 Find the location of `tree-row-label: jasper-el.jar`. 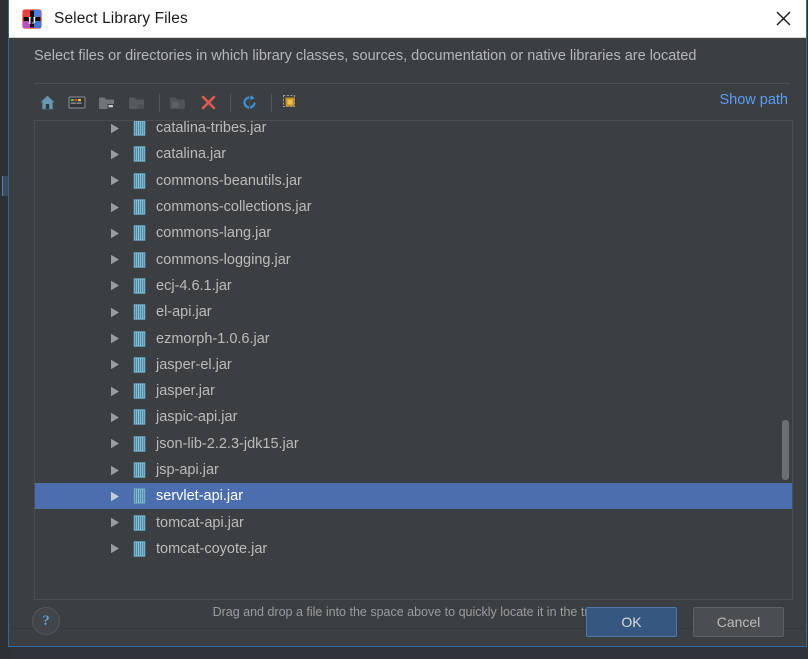

tree-row-label: jasper-el.jar is located at coordinates (194, 364).